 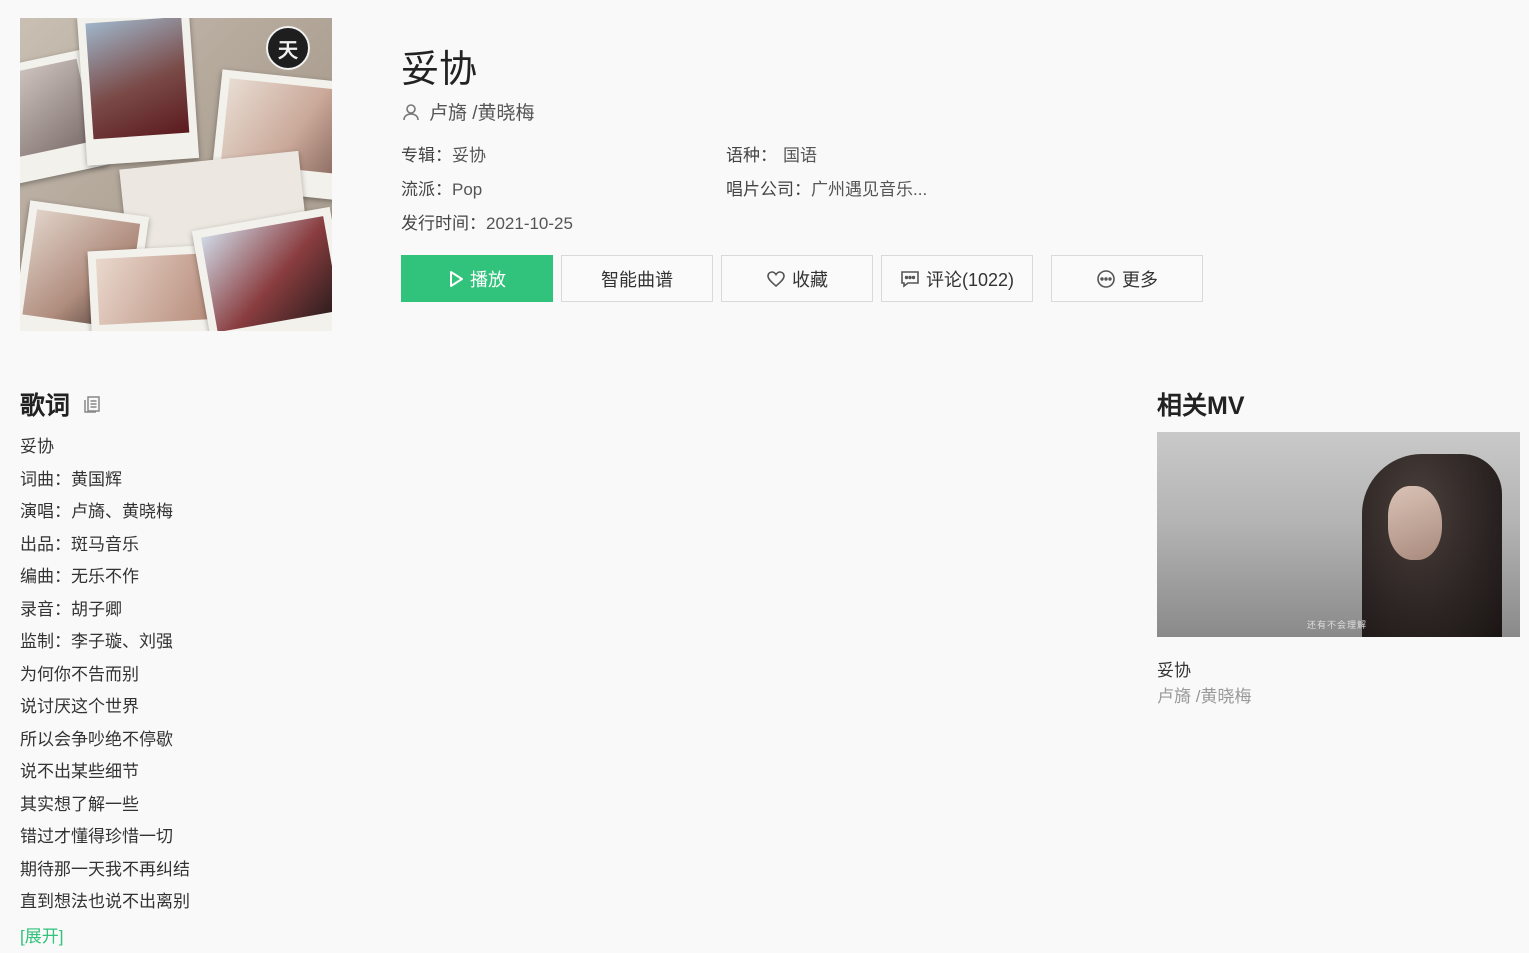 I want to click on play-button: 播放, so click(x=477, y=278).